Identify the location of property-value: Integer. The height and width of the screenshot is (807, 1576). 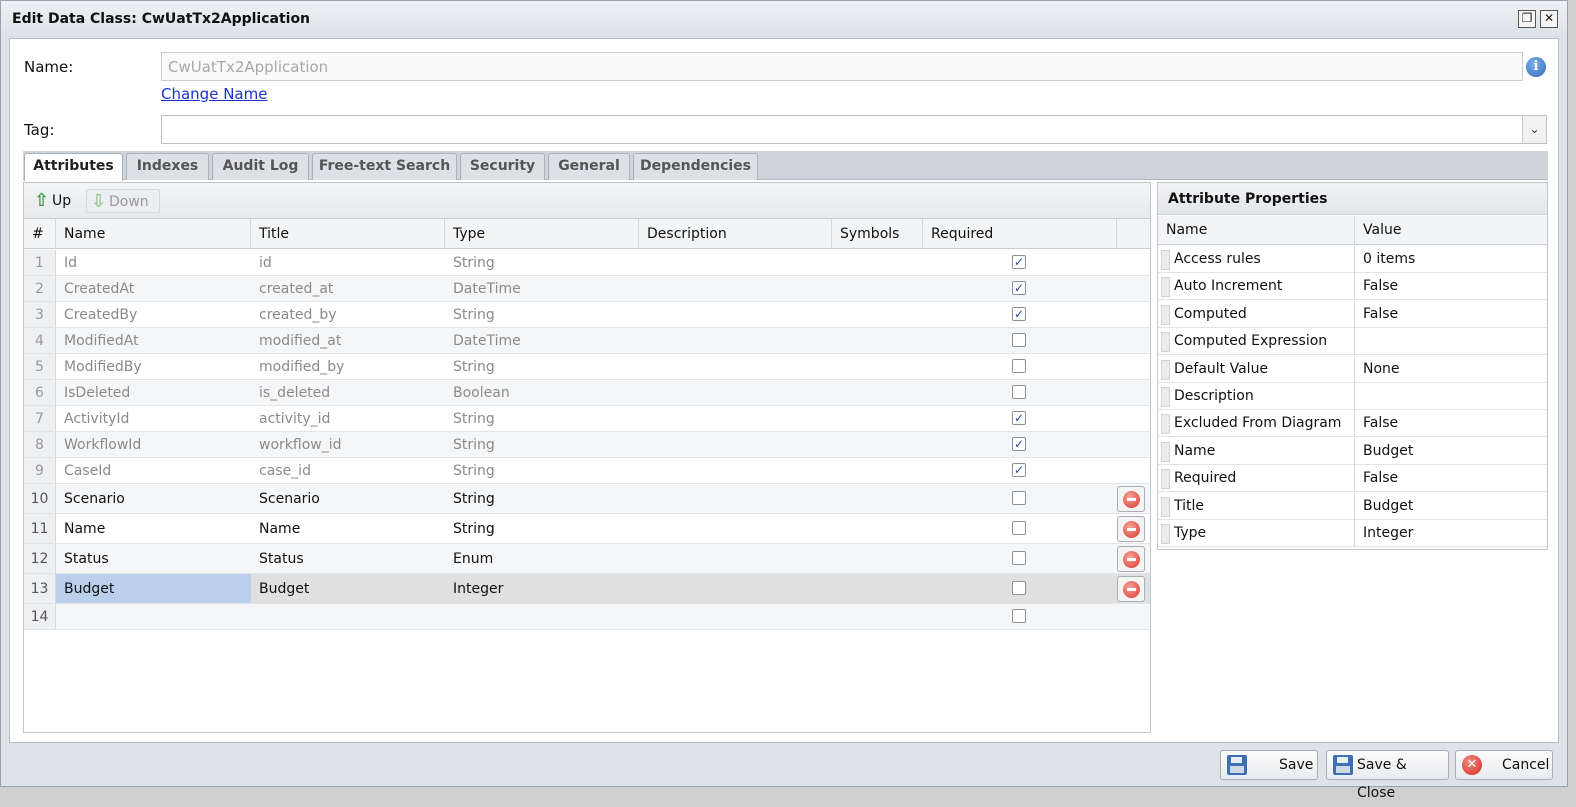
(1384, 533).